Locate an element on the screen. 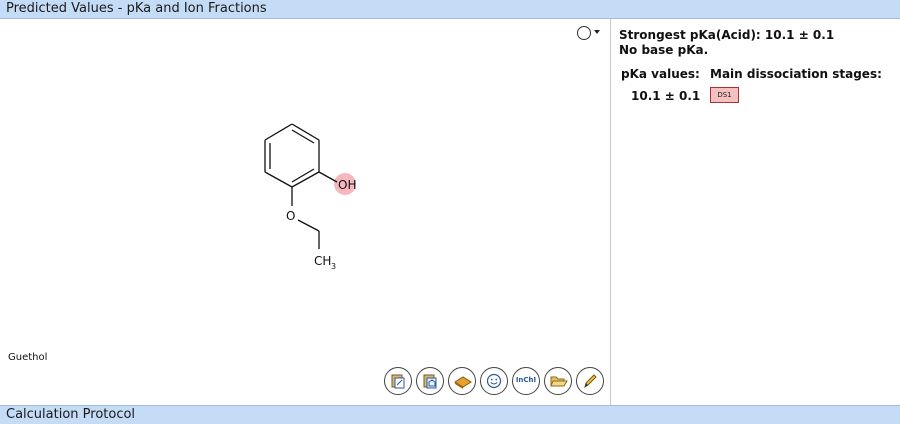 This screenshot has width=900, height=424. open-book-button is located at coordinates (462, 381).